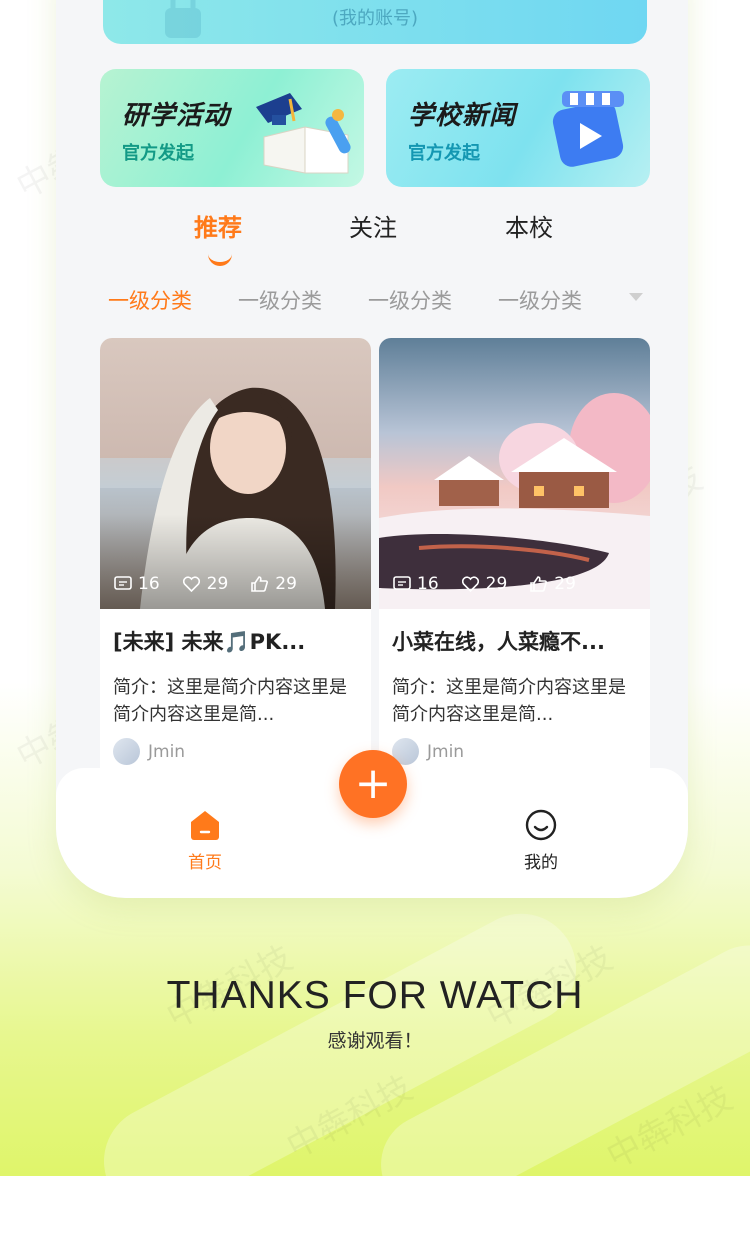 This screenshot has width=750, height=1236. What do you see at coordinates (373, 784) in the screenshot?
I see `add-post-button: +` at bounding box center [373, 784].